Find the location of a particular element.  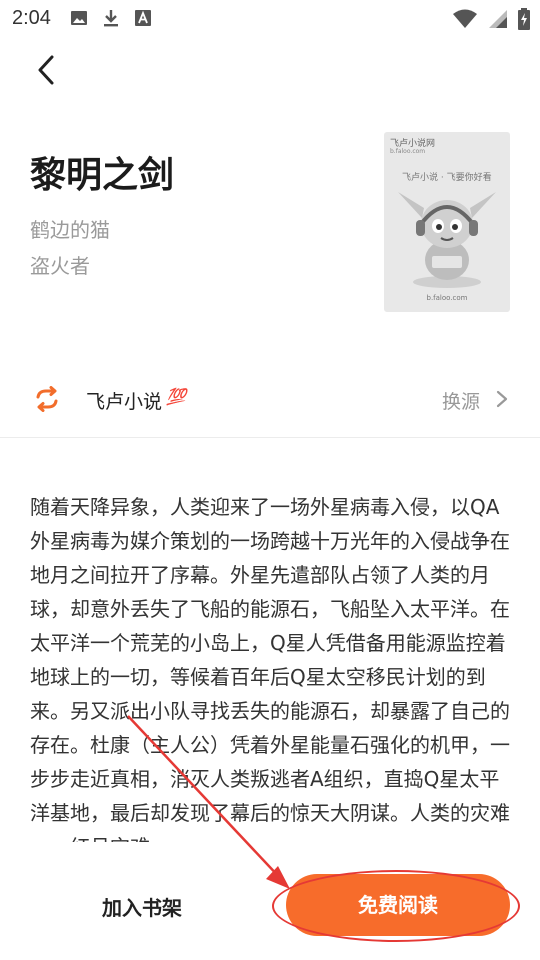

wifi-icon is located at coordinates (465, 18).